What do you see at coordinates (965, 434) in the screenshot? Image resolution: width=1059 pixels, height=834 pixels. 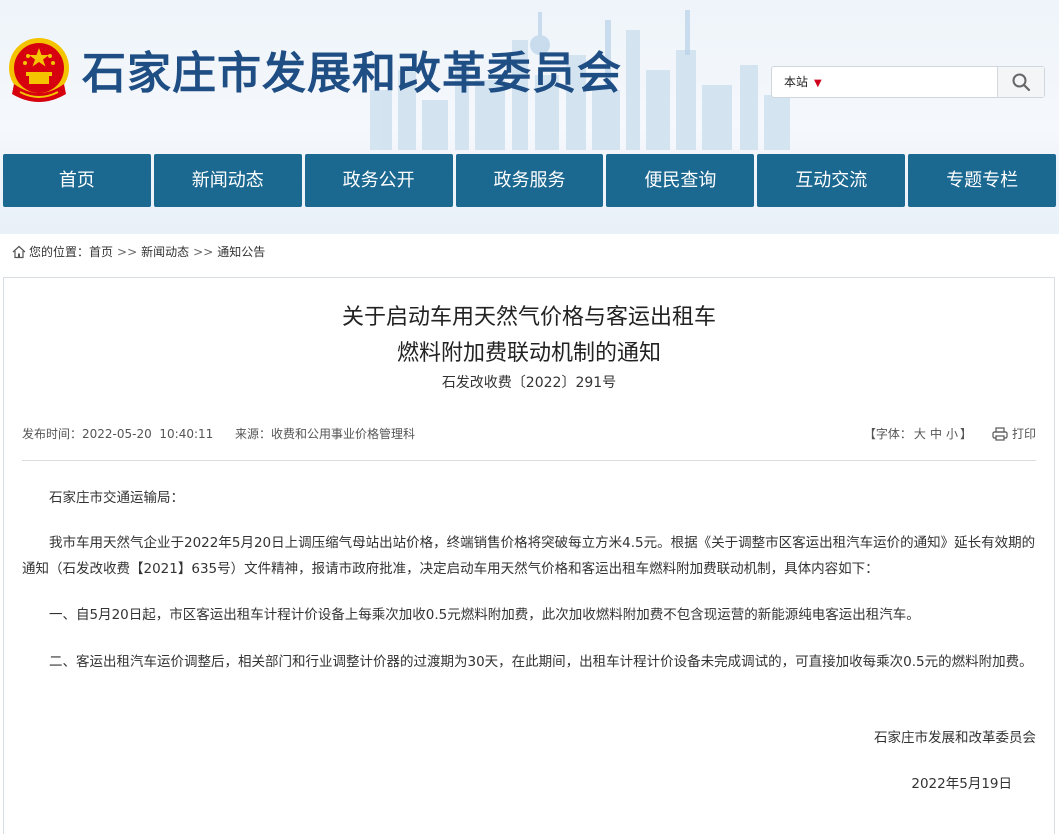 I see `font-close: 】` at bounding box center [965, 434].